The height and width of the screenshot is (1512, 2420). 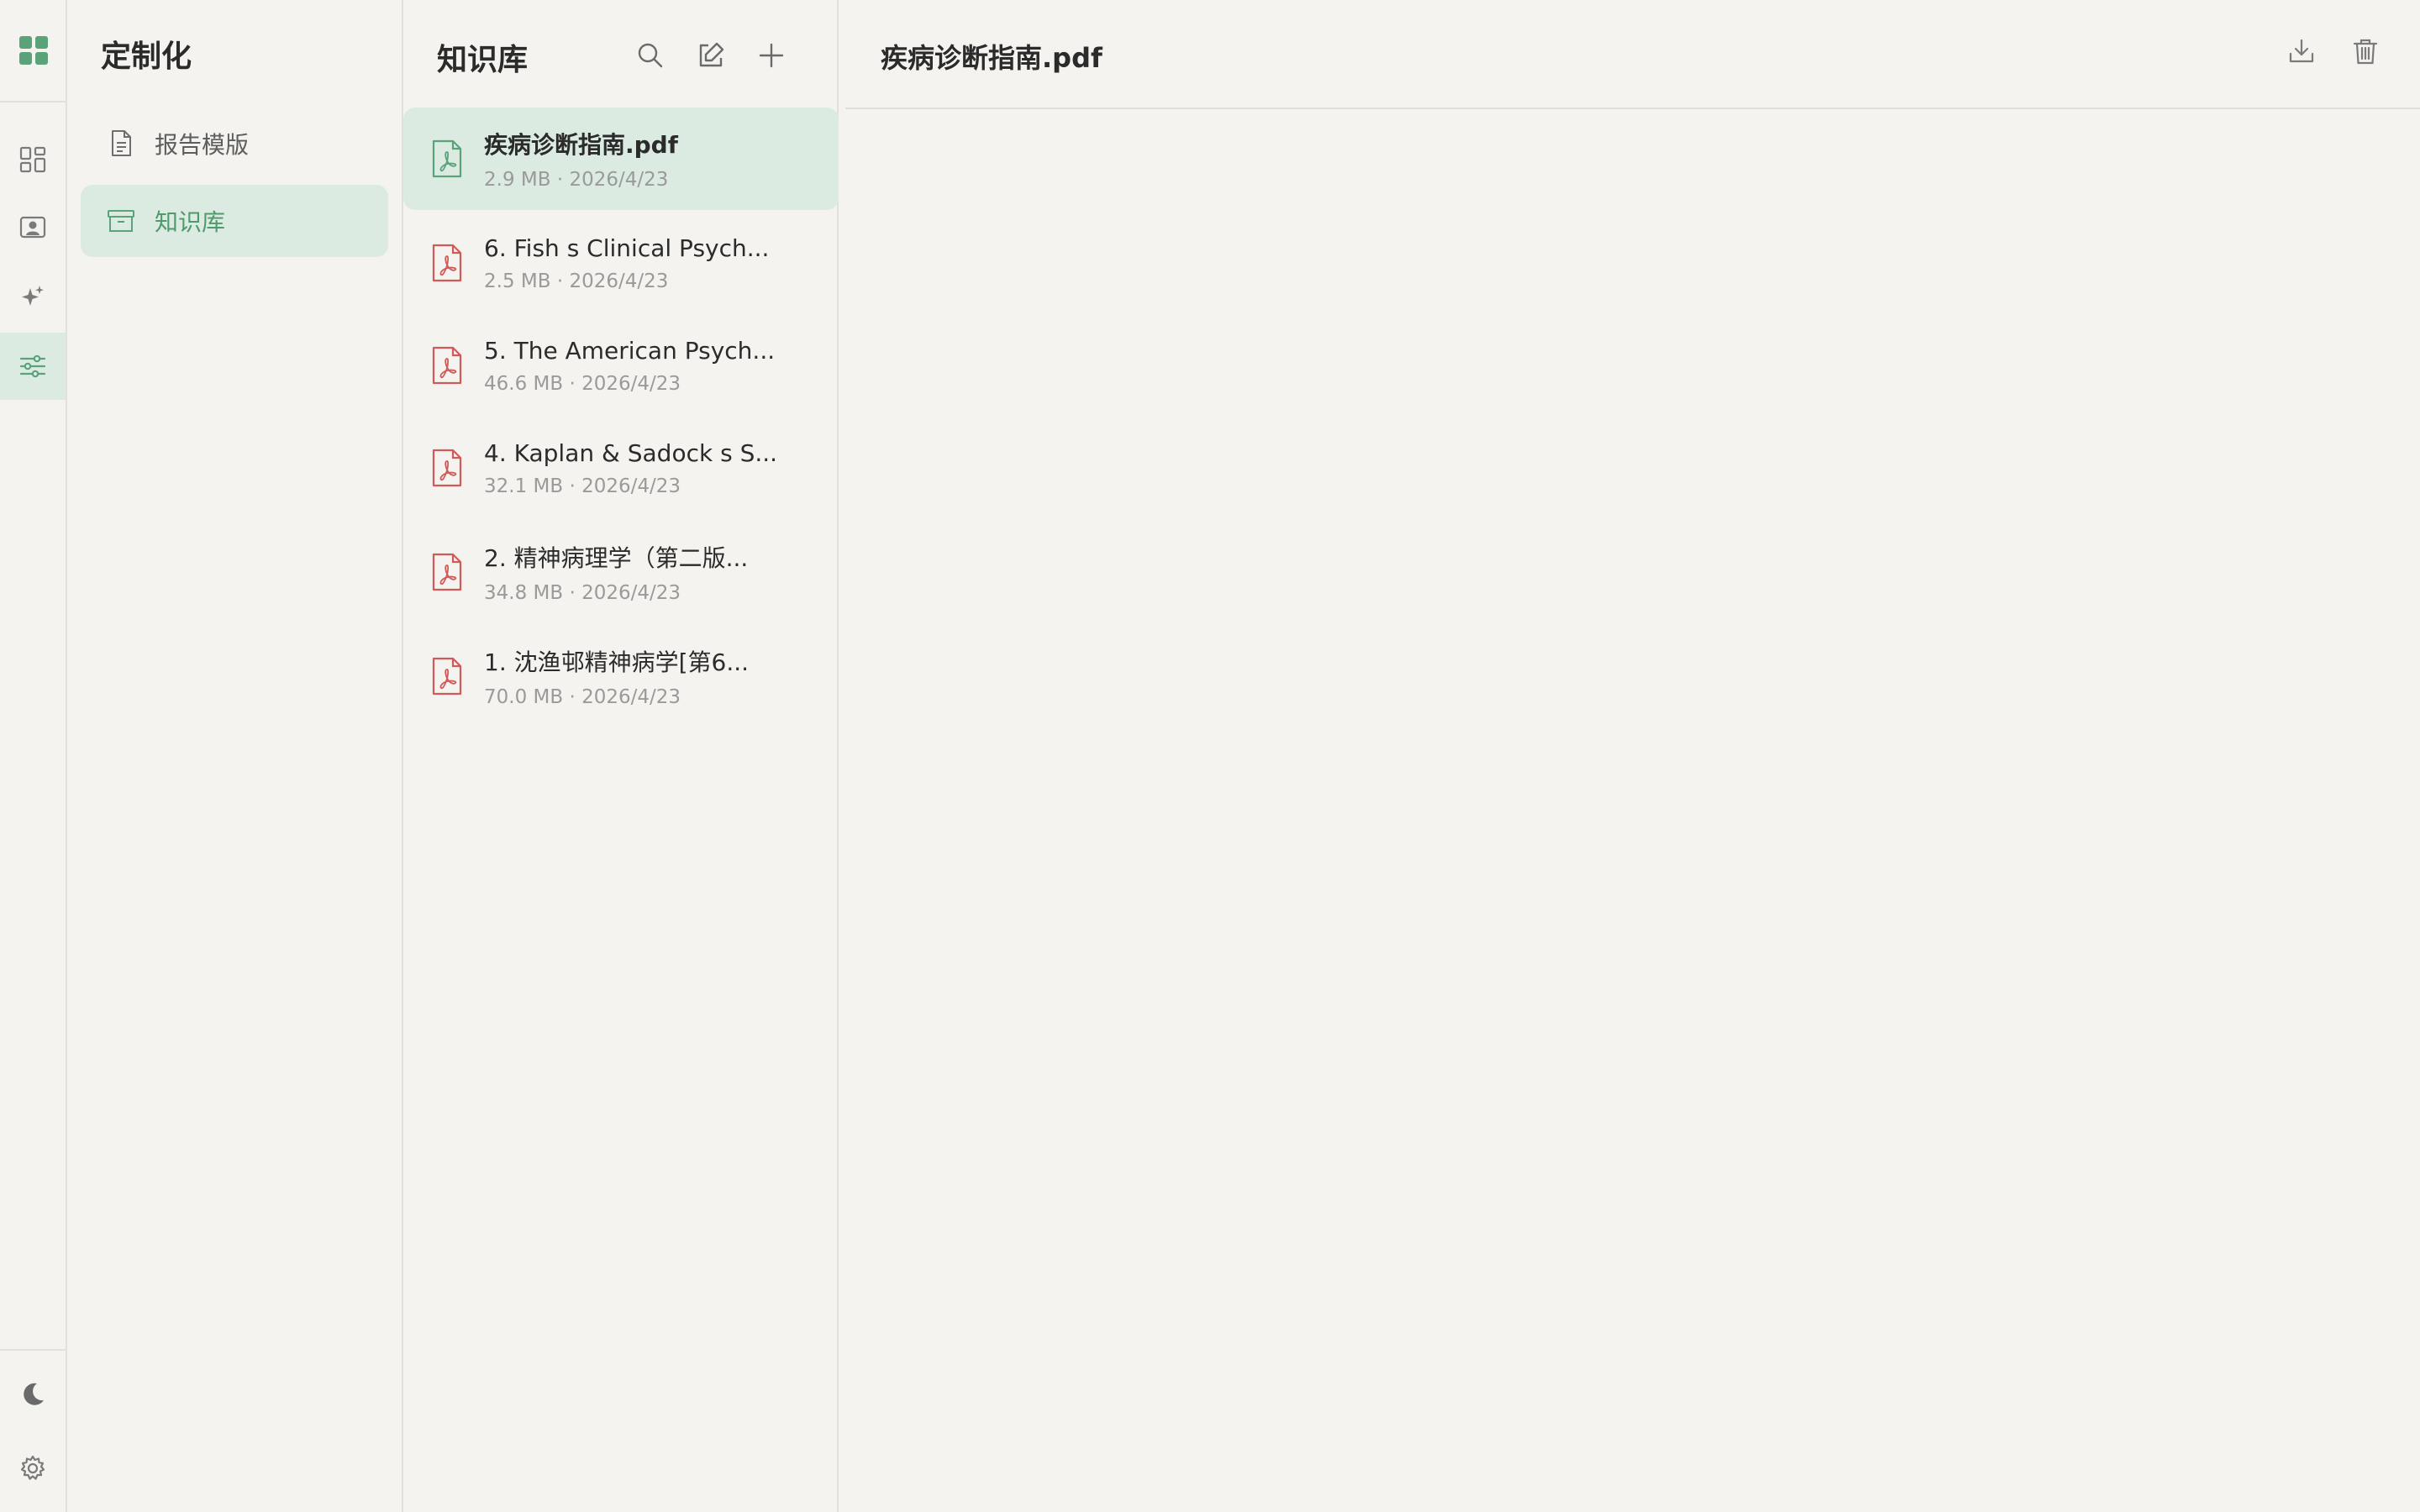 I want to click on file-meta: 2.5 MB · 2026/4/23, so click(x=576, y=281).